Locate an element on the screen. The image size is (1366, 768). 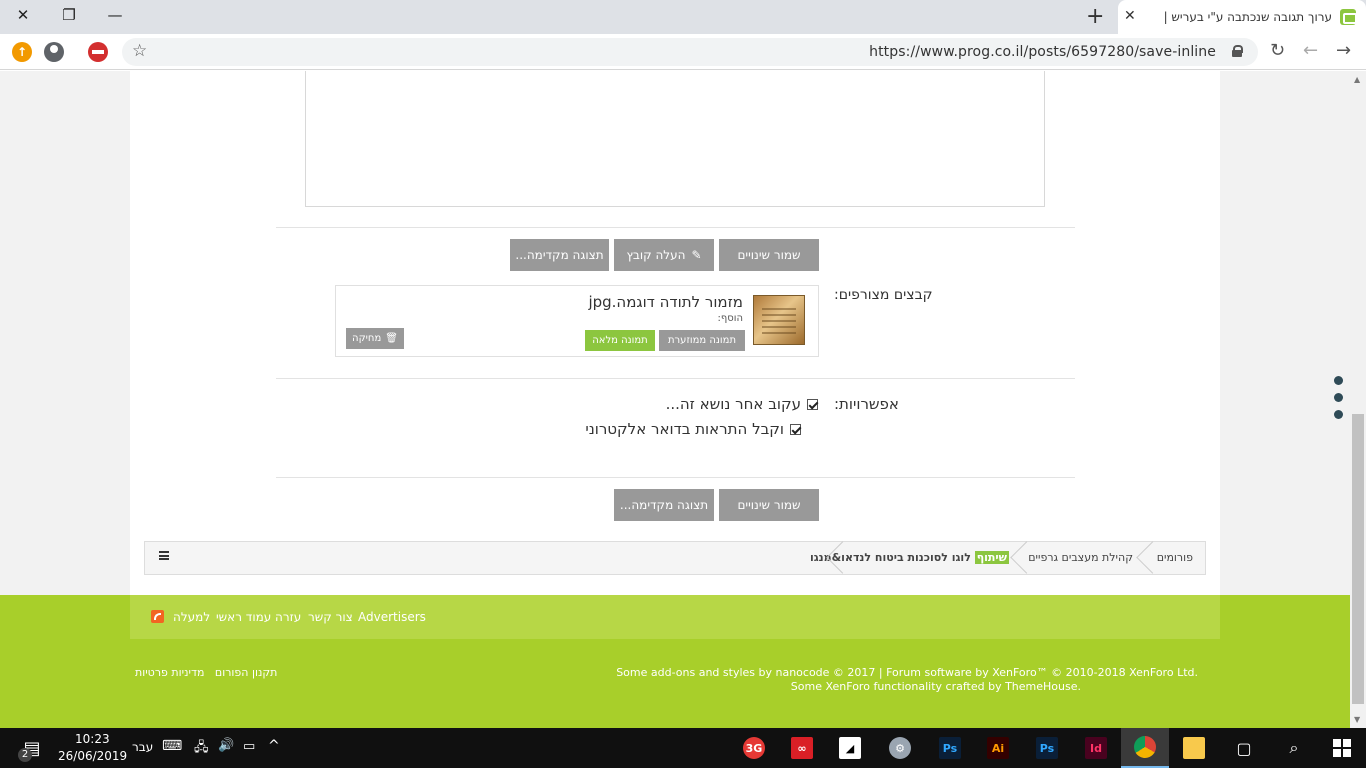
delete-attachment-button: 🗑 מחיקה is located at coordinates (375, 338).